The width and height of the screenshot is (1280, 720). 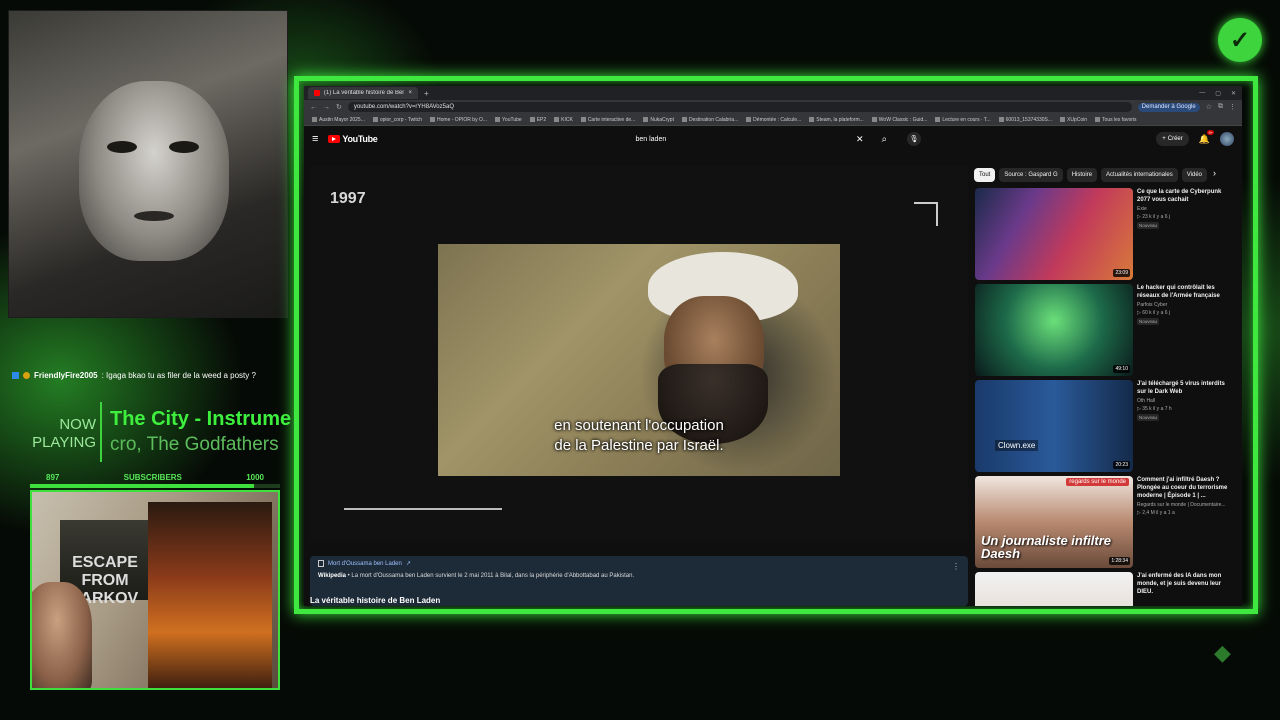 What do you see at coordinates (1082, 175) in the screenshot?
I see `chip-history: Histoire` at bounding box center [1082, 175].